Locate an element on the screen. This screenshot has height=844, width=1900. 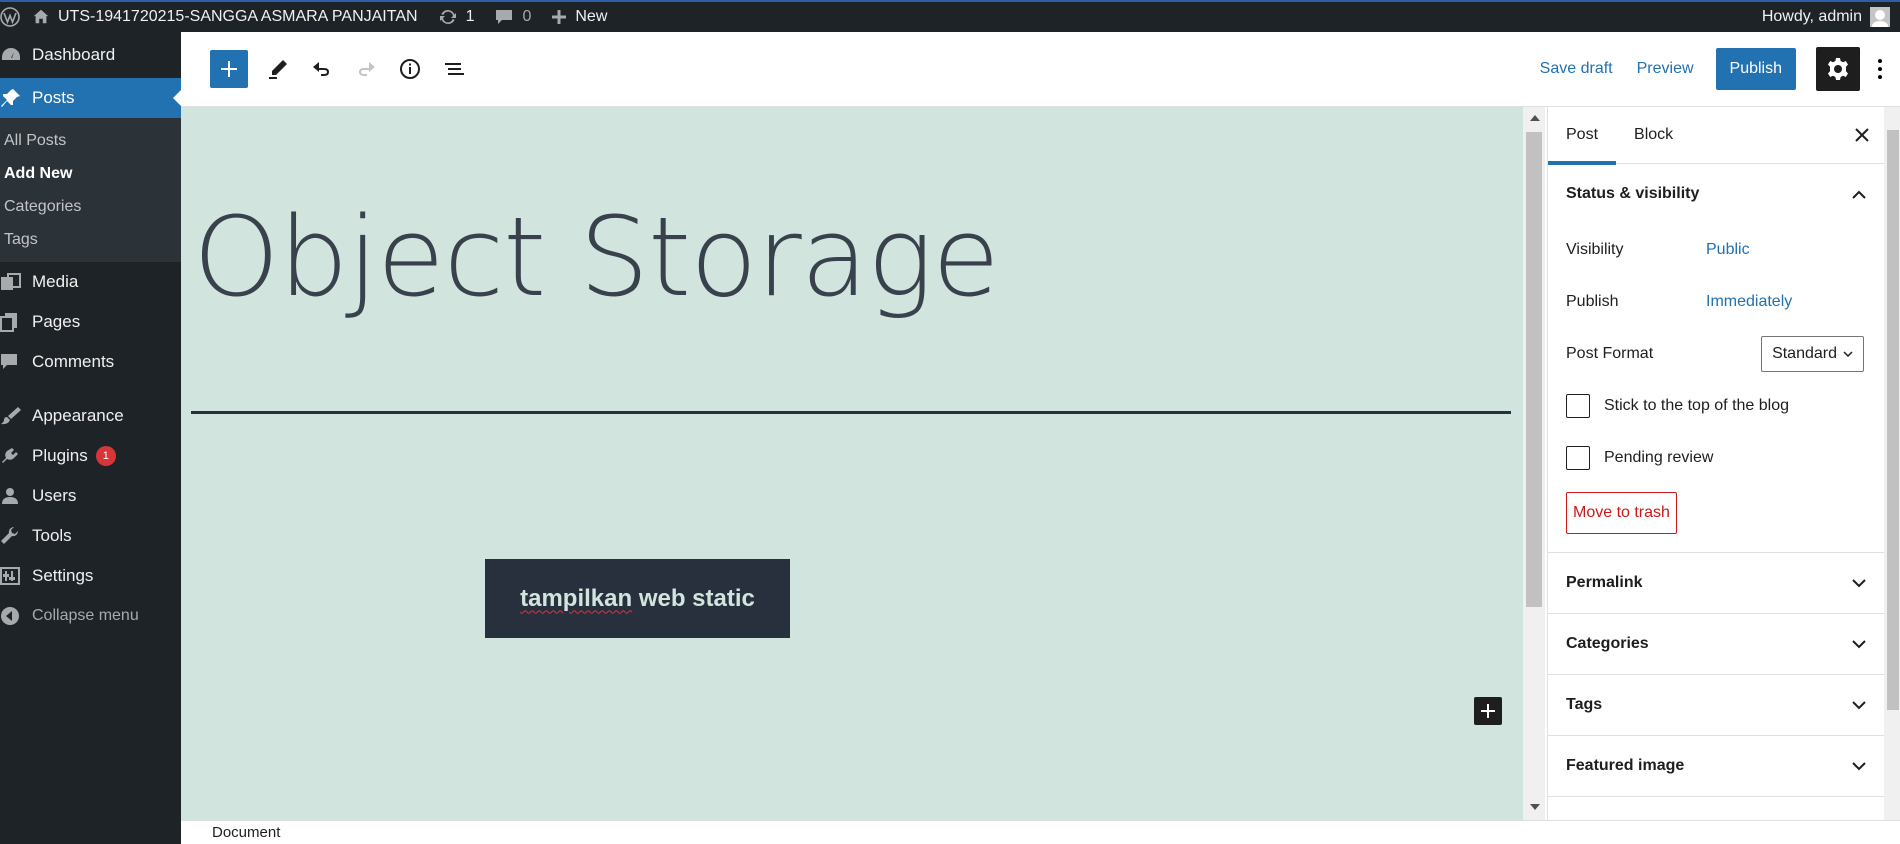
menu-settings: Settings is located at coordinates (90, 576).